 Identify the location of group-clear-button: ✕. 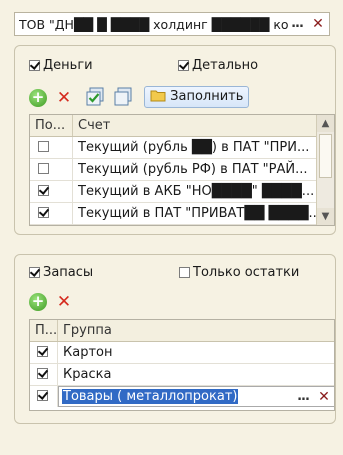
(324, 397).